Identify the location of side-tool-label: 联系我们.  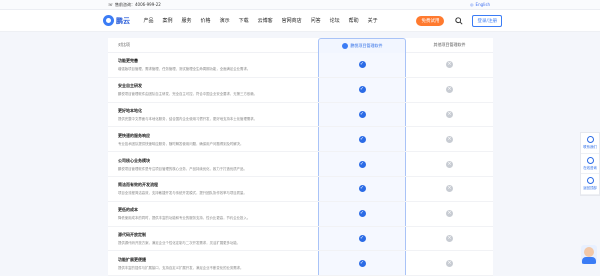
(590, 147).